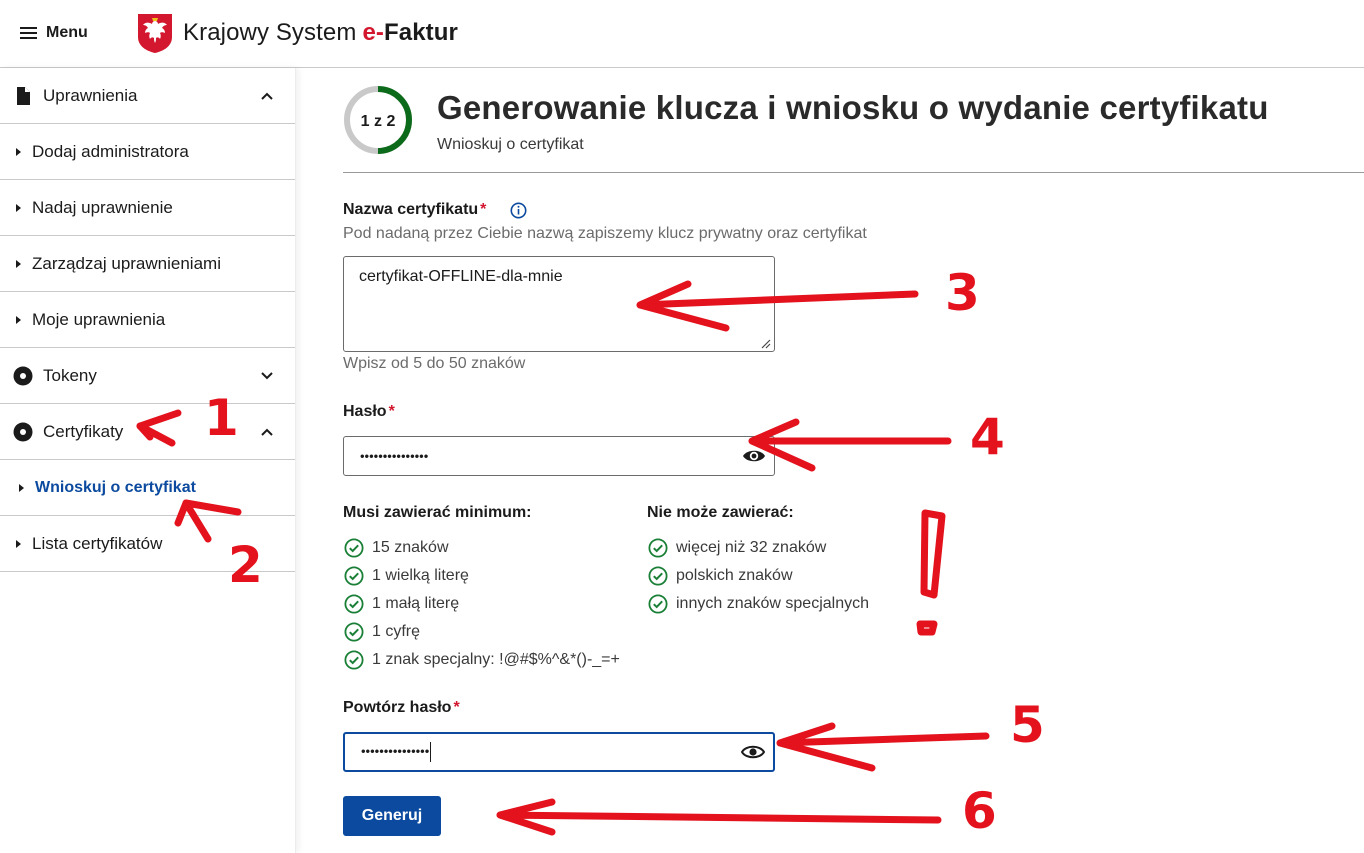  I want to click on chevron-down-icon, so click(267, 375).